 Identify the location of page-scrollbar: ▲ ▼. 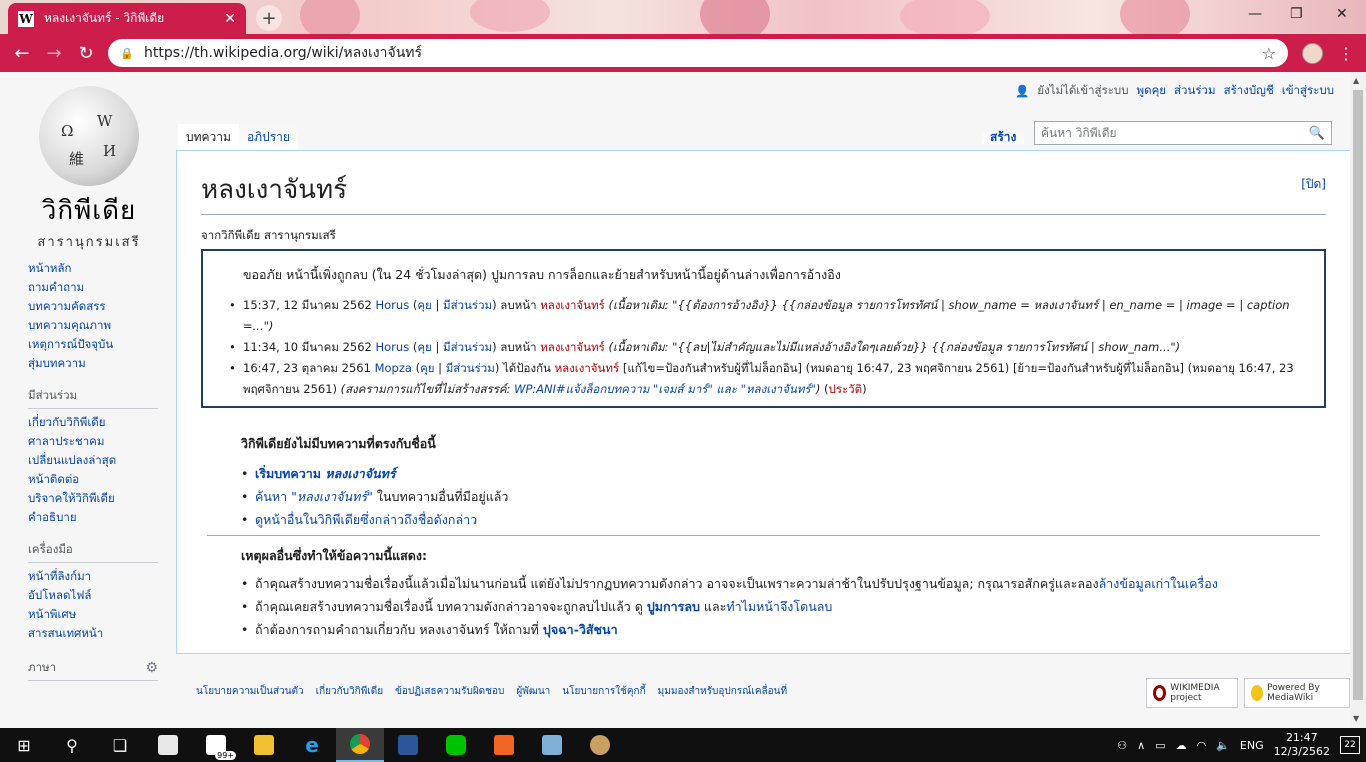
(1358, 400).